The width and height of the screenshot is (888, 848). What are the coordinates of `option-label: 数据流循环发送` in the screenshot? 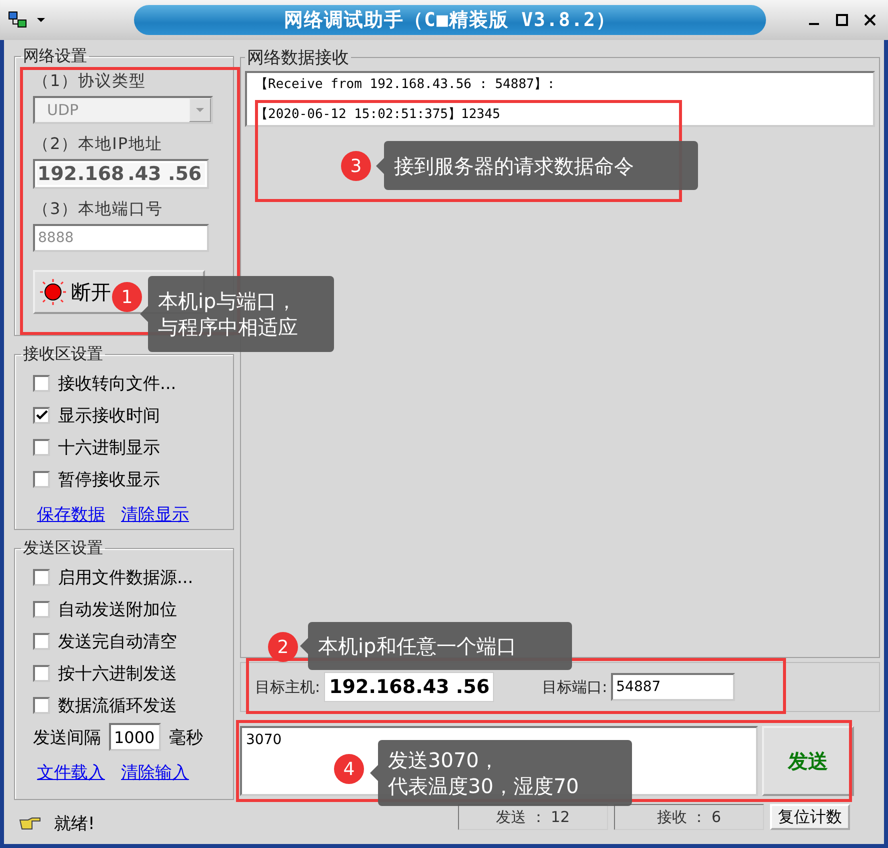 It's located at (117, 705).